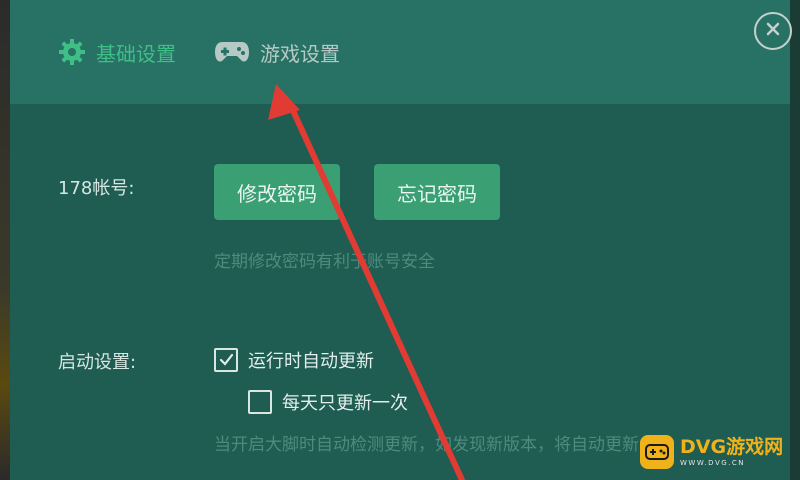 This screenshot has width=800, height=480. Describe the element at coordinates (713, 462) in the screenshot. I see `watermark-subtitle: WWW.DVG.CN` at that location.